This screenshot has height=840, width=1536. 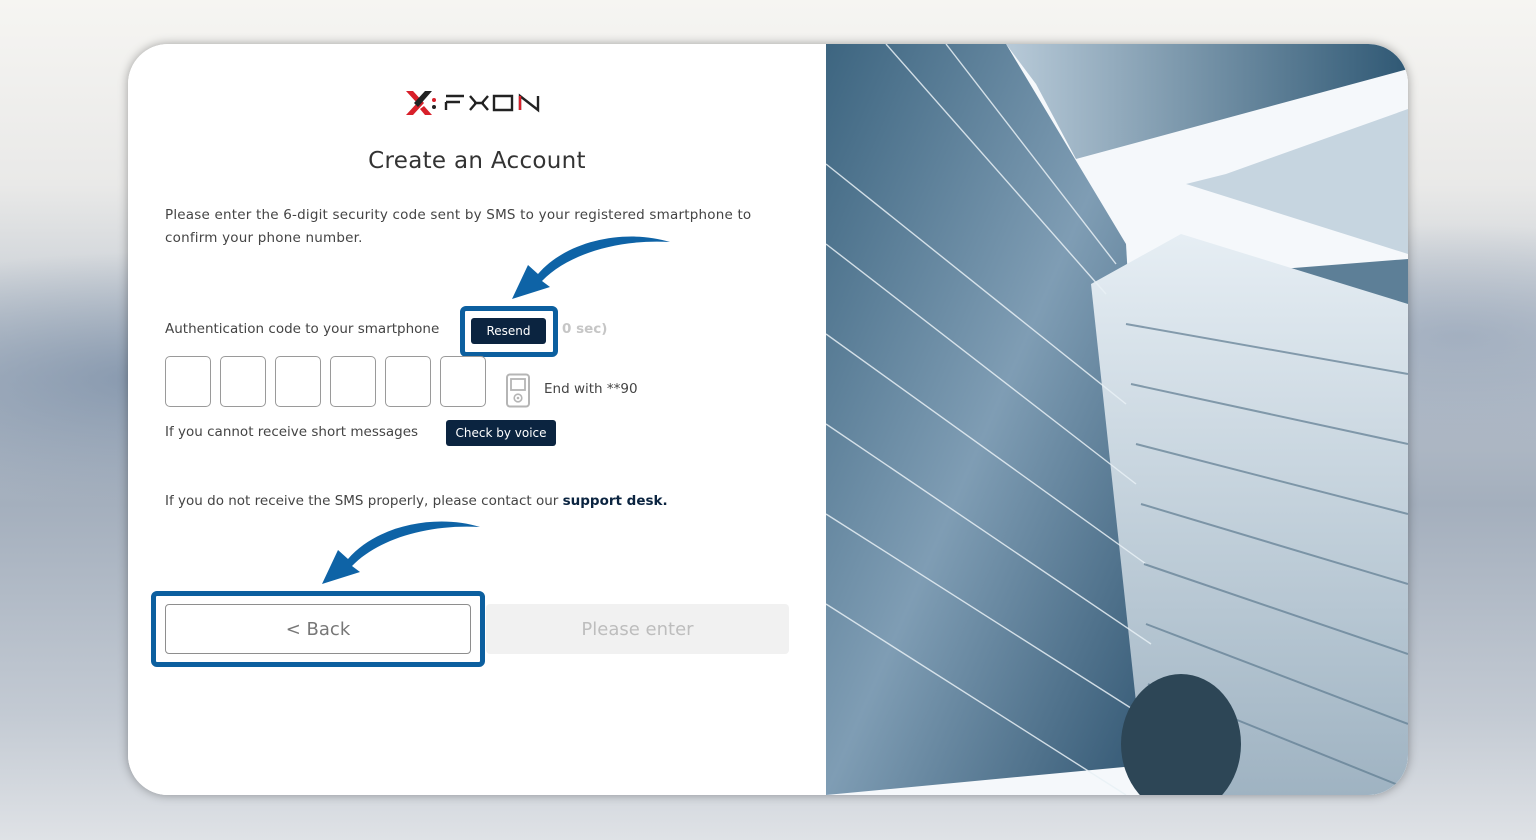 What do you see at coordinates (421, 103) in the screenshot?
I see `logo-mark-icon` at bounding box center [421, 103].